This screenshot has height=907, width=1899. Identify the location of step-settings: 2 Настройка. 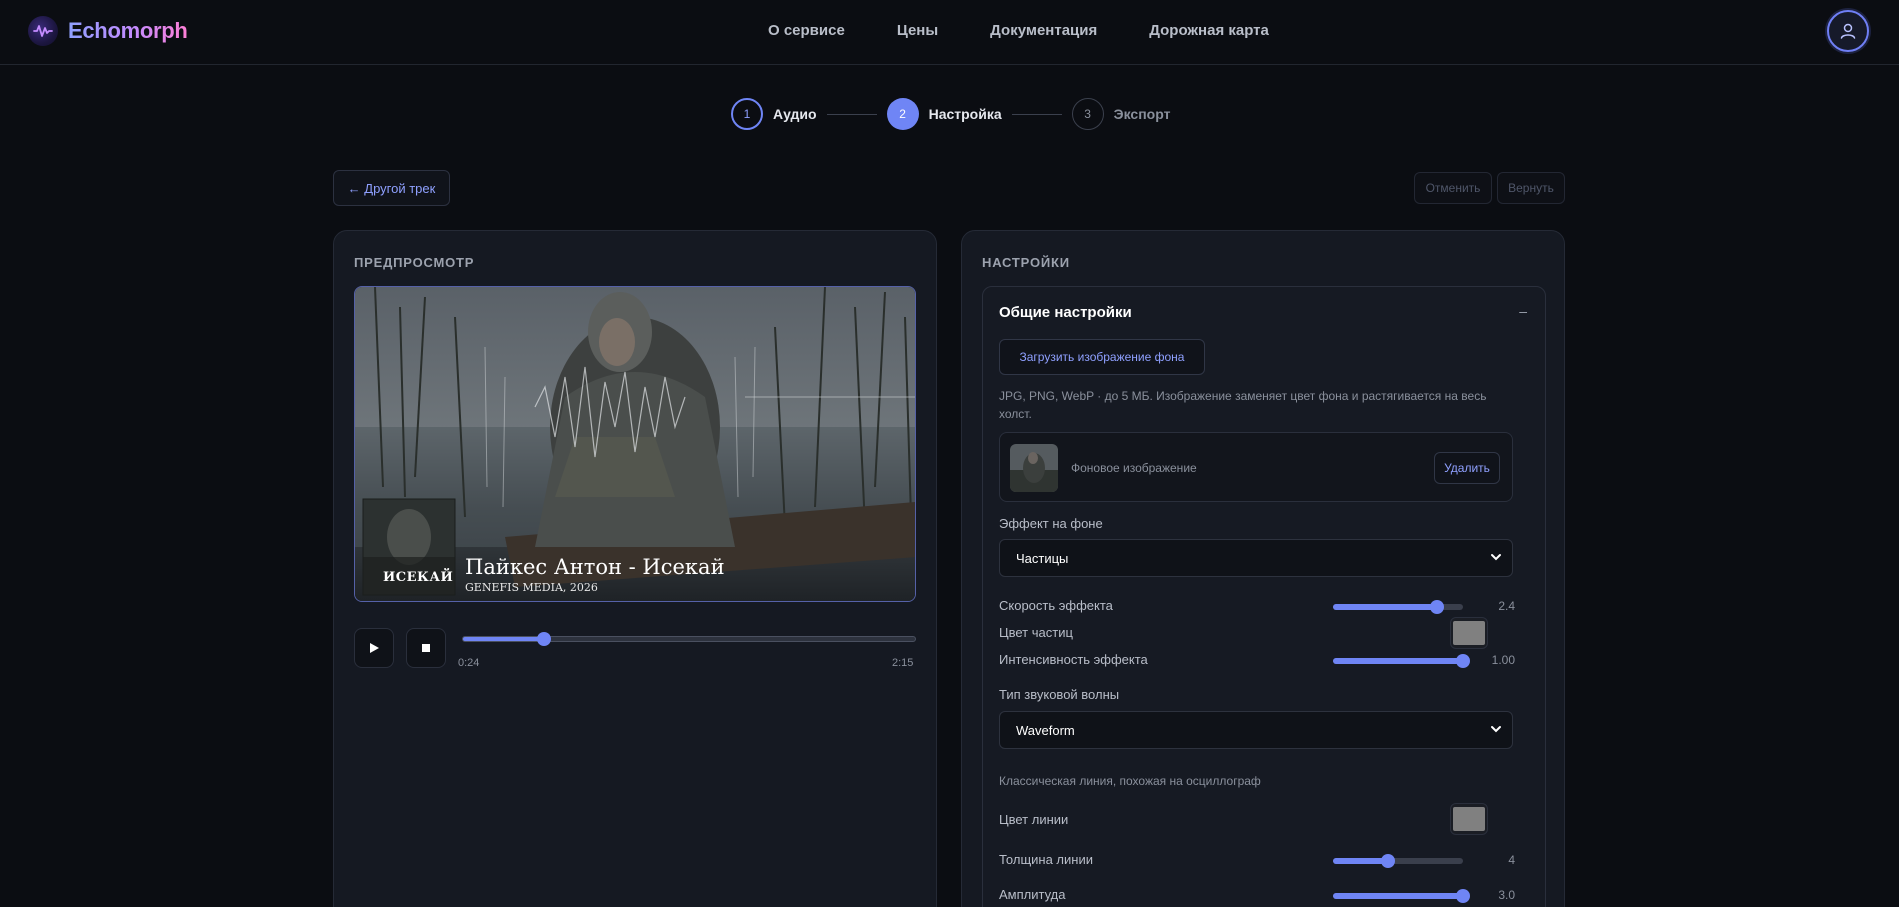
(944, 114).